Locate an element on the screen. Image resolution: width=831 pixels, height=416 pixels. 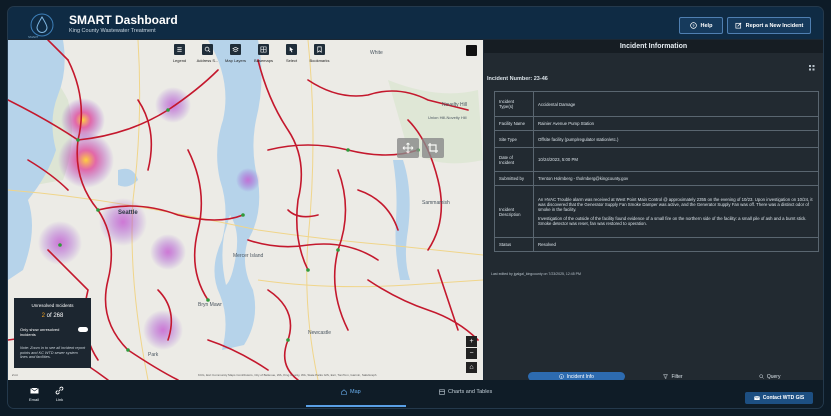
row-key: Incident Type(s) is located at coordinates (514, 104).